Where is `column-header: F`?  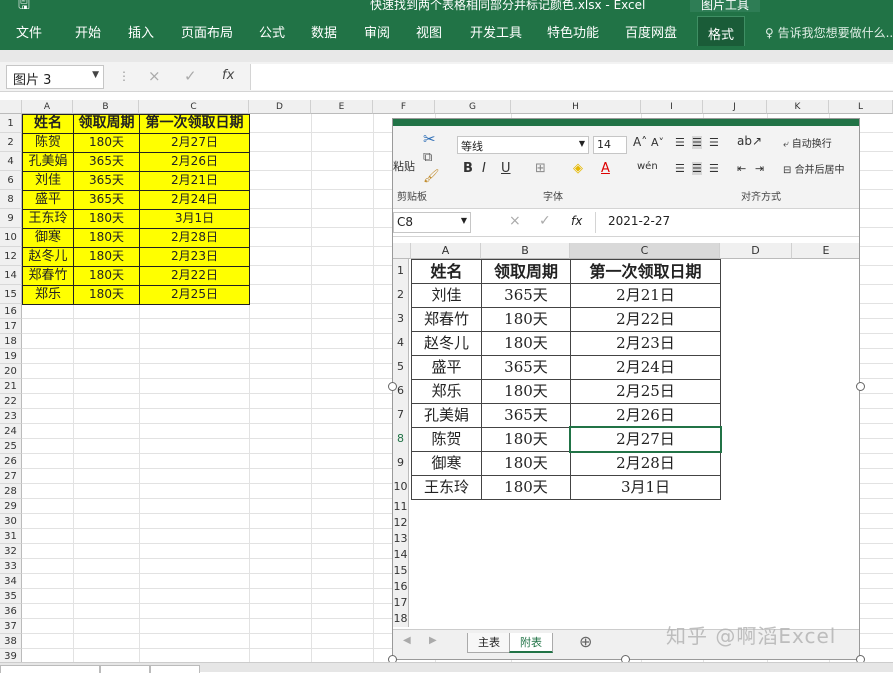 column-header: F is located at coordinates (404, 107).